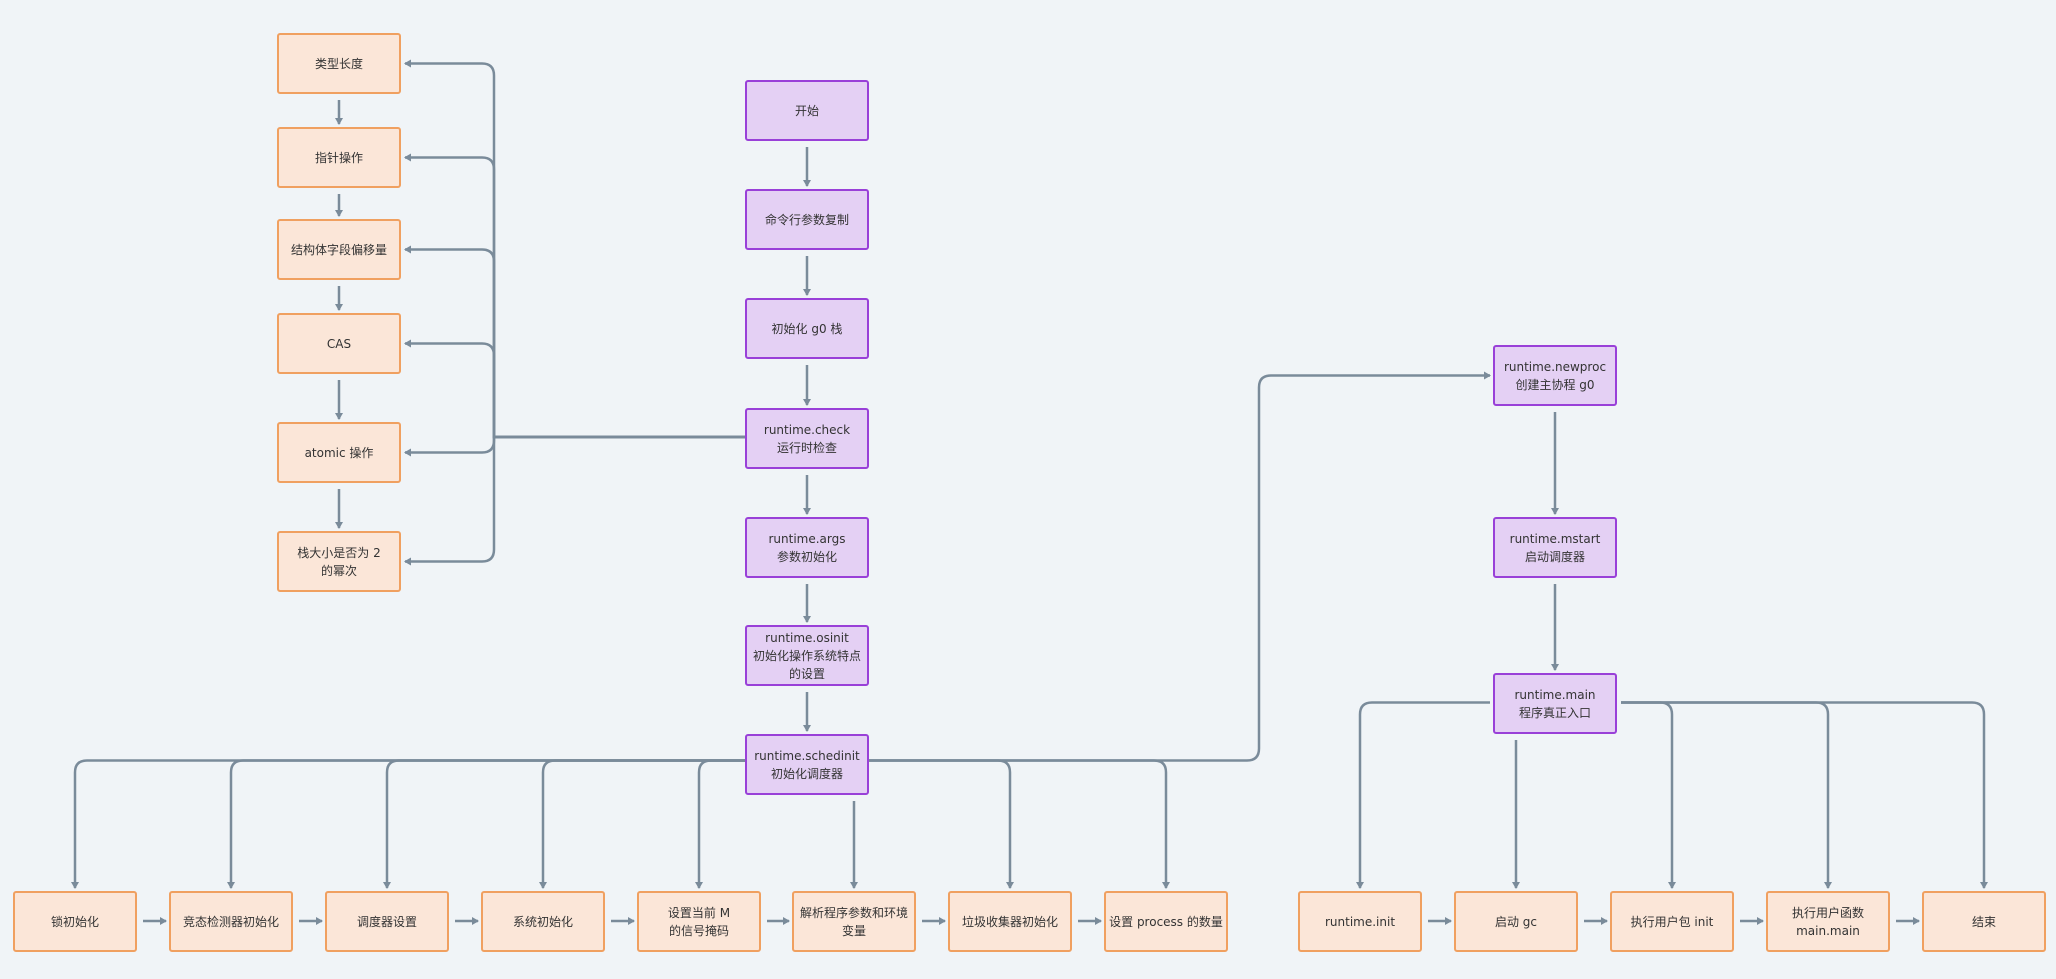 The height and width of the screenshot is (979, 2056). Describe the element at coordinates (1555, 703) in the screenshot. I see `runtime-step-node: runtime.main 程序真正入口` at that location.